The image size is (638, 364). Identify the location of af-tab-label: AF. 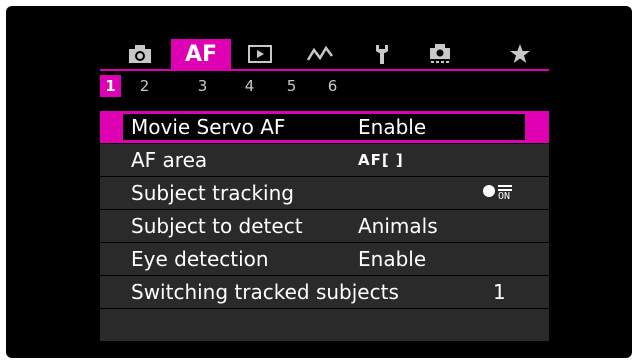
(201, 54).